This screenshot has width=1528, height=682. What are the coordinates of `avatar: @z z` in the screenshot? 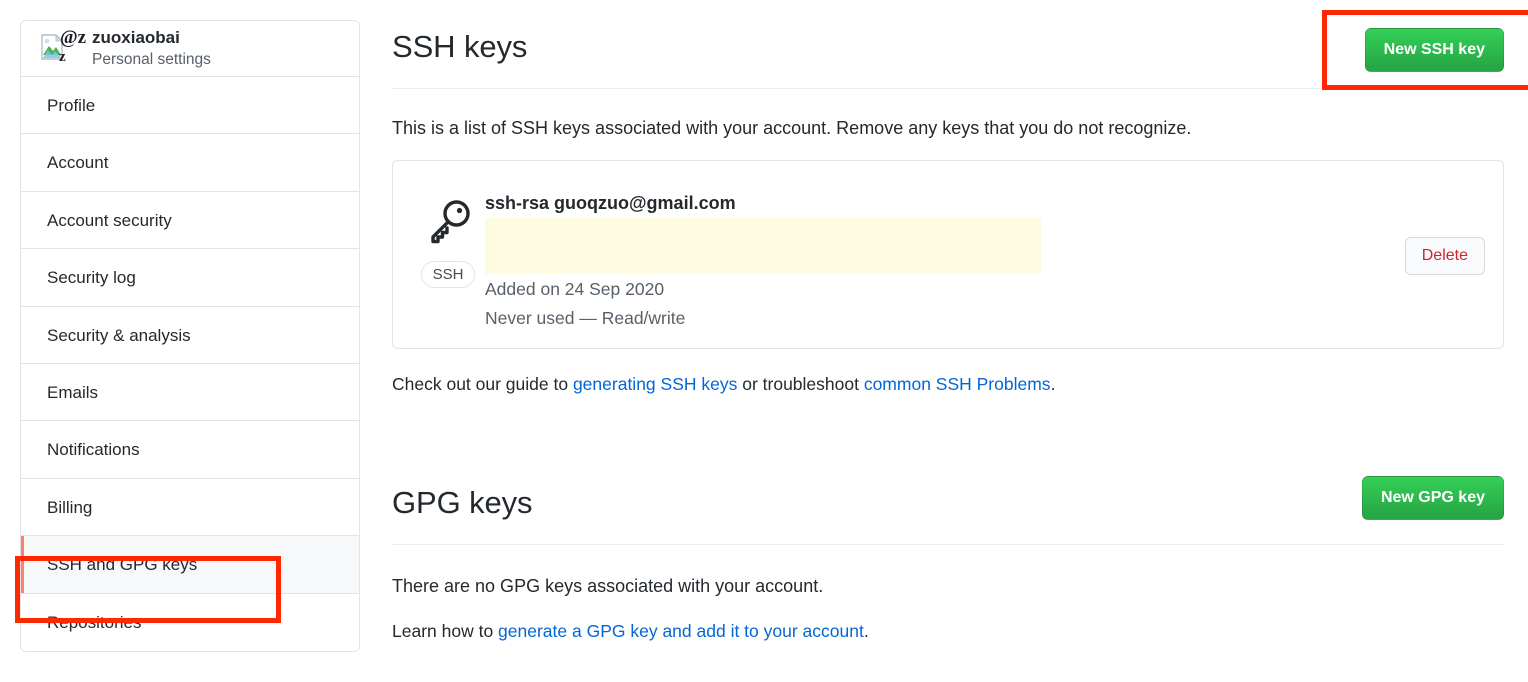 It's located at (62, 48).